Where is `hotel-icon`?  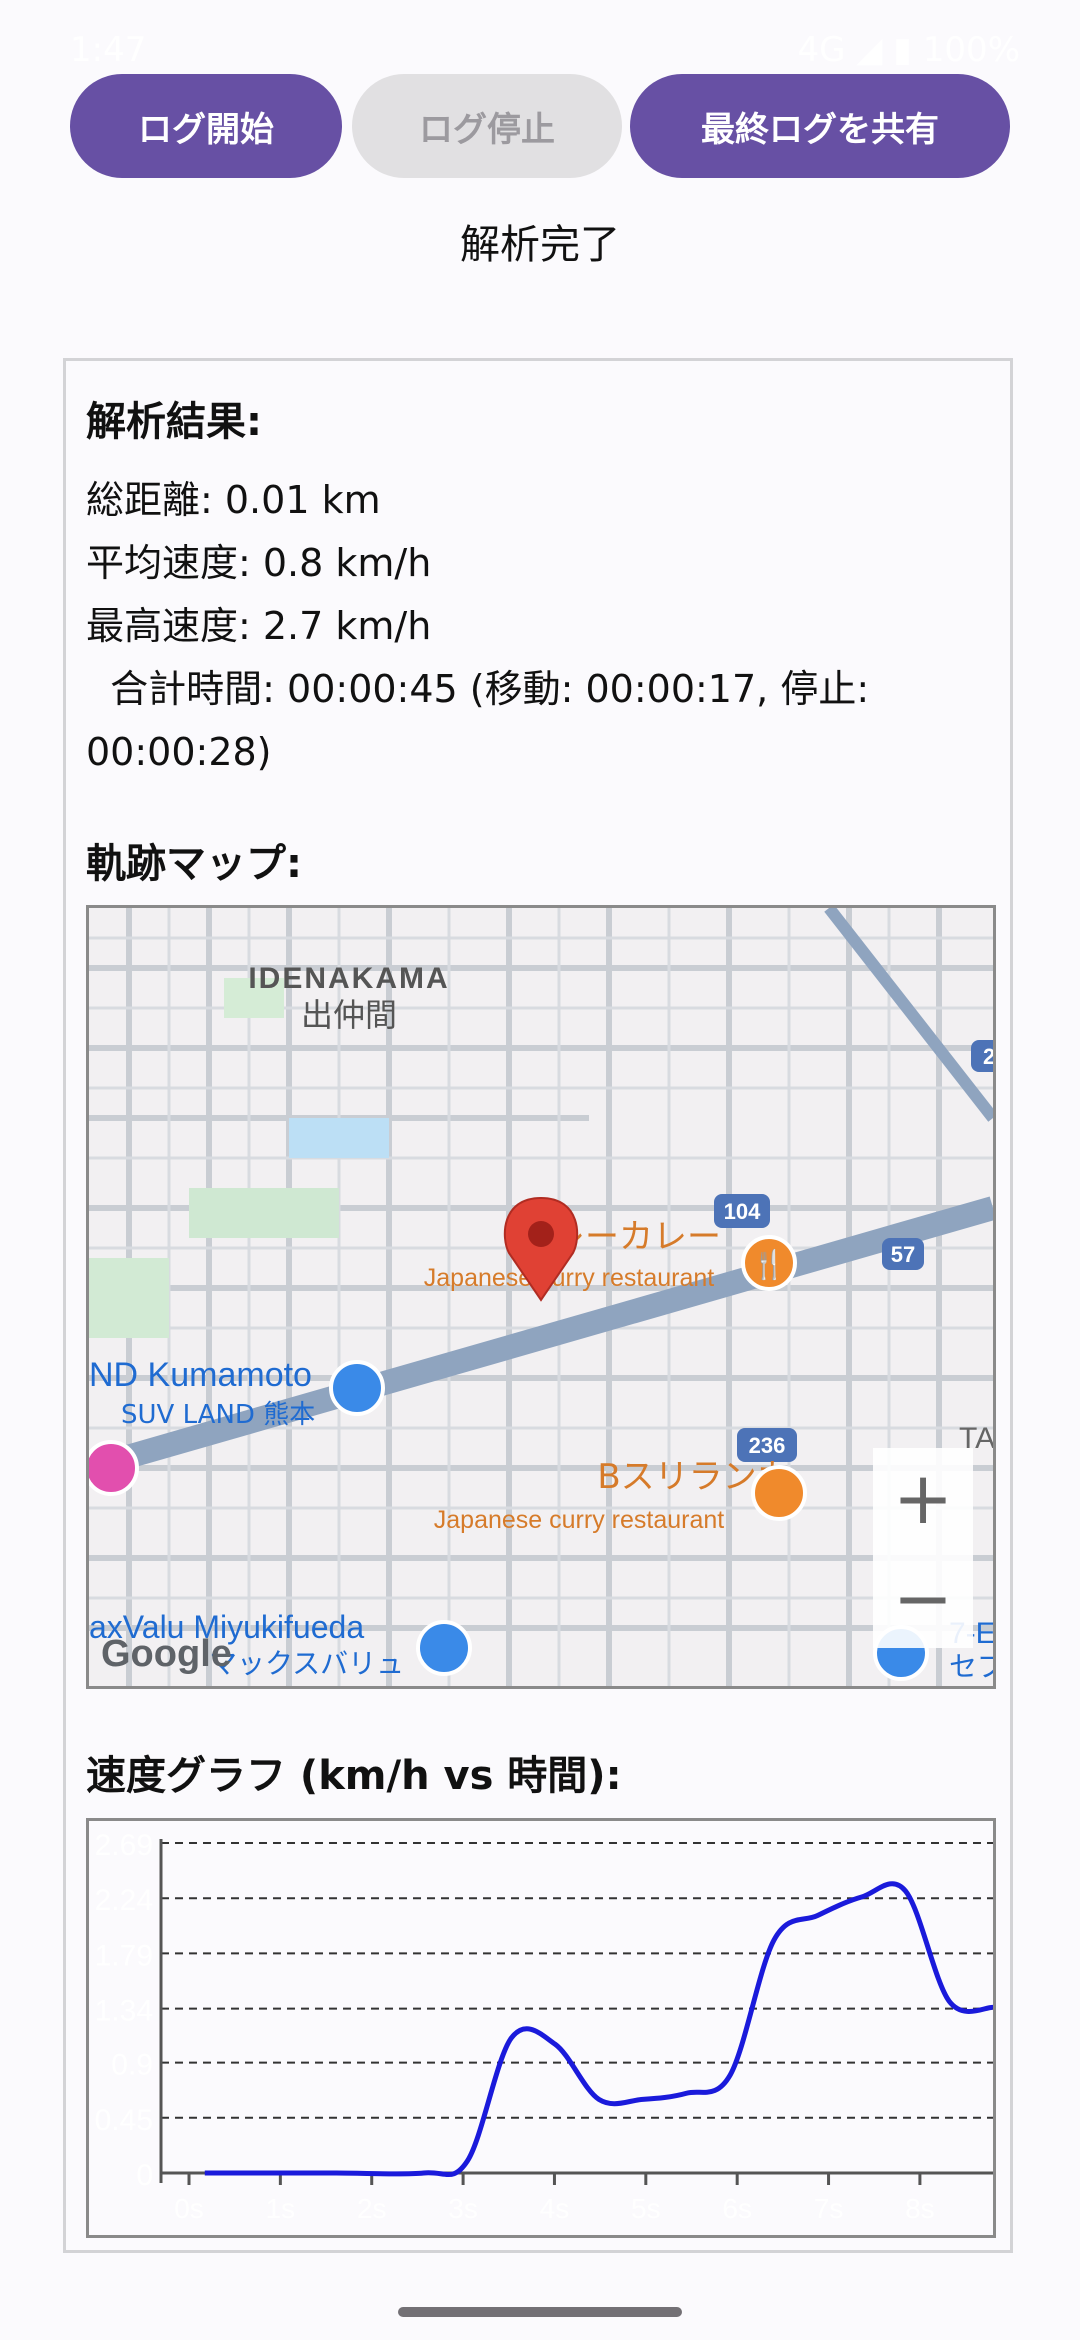 hotel-icon is located at coordinates (114, 1468).